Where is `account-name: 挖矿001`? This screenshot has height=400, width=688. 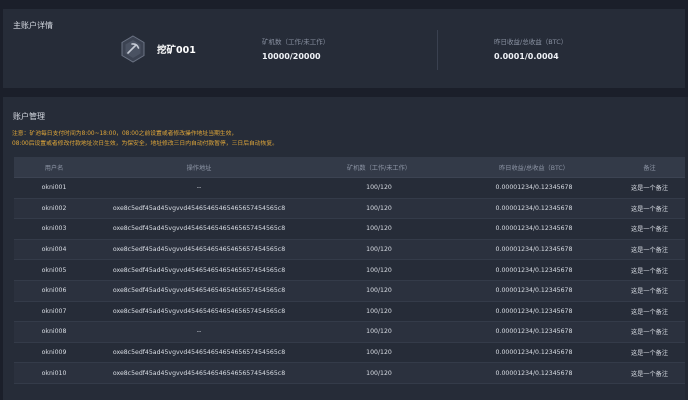 account-name: 挖矿001 is located at coordinates (176, 50).